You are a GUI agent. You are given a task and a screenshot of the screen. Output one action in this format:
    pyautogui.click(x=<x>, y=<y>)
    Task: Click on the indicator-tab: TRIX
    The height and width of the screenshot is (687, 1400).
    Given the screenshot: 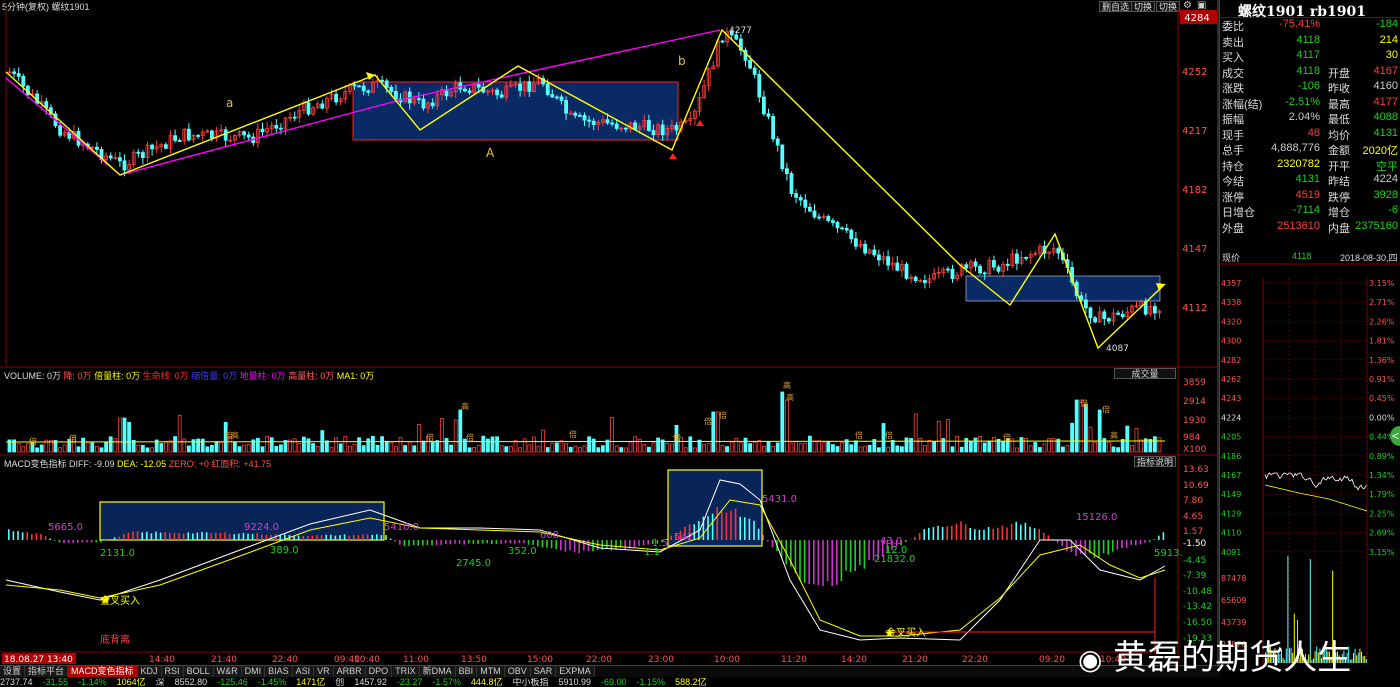 What is the action you would take?
    pyautogui.click(x=406, y=671)
    